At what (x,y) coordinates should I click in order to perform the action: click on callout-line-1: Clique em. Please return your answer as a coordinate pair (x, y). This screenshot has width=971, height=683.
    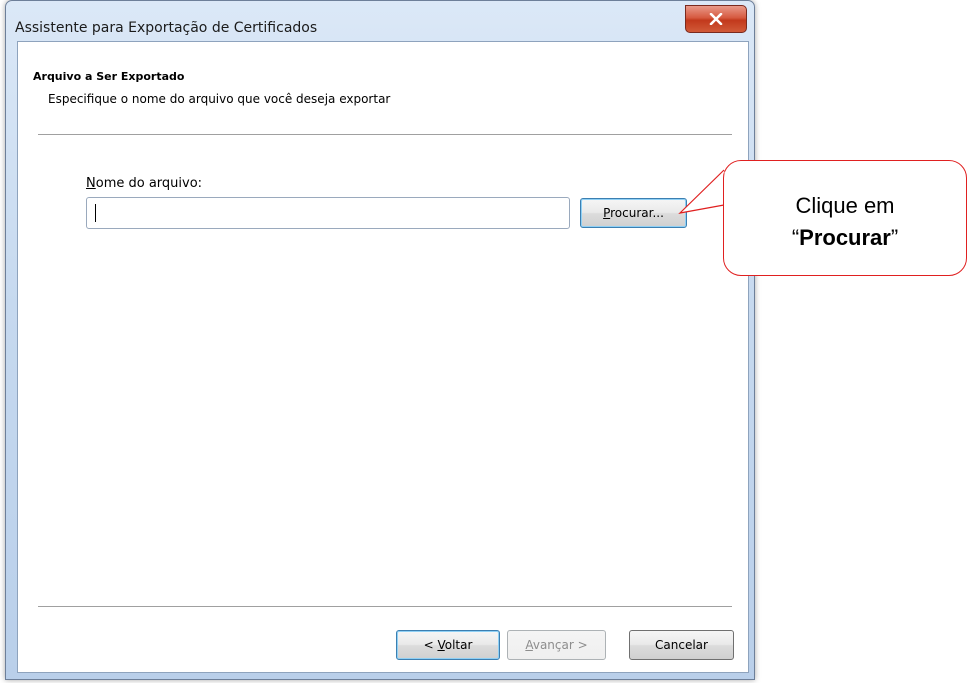
    Looking at the image, I should click on (845, 205).